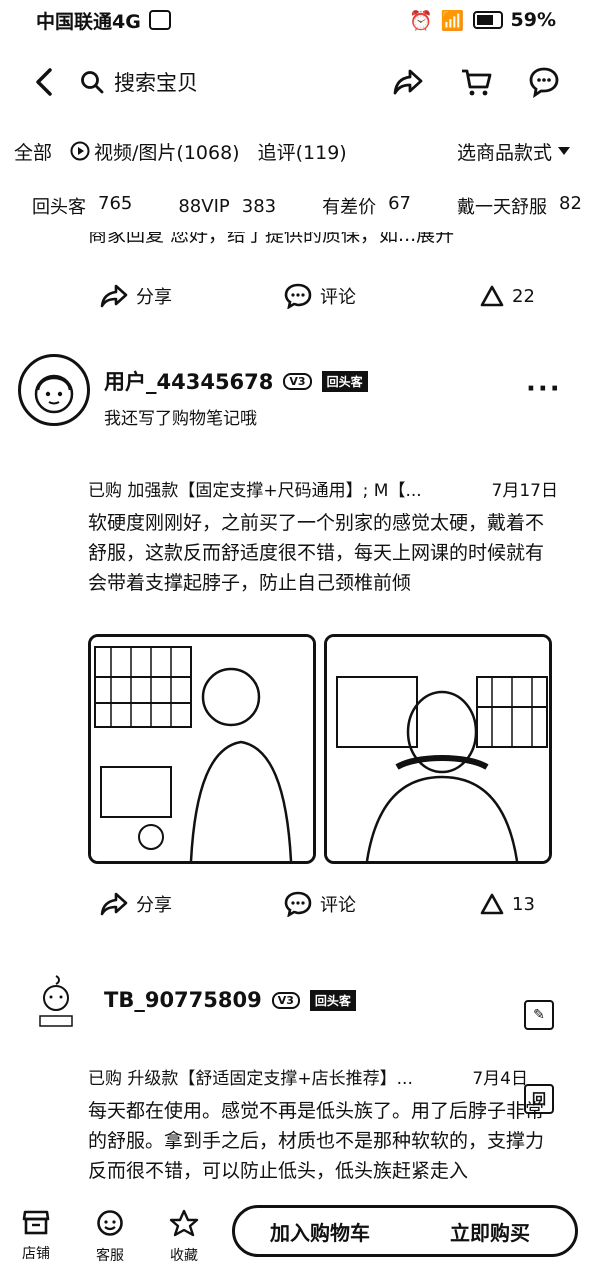  What do you see at coordinates (159, 20) in the screenshot?
I see `notification-icon` at bounding box center [159, 20].